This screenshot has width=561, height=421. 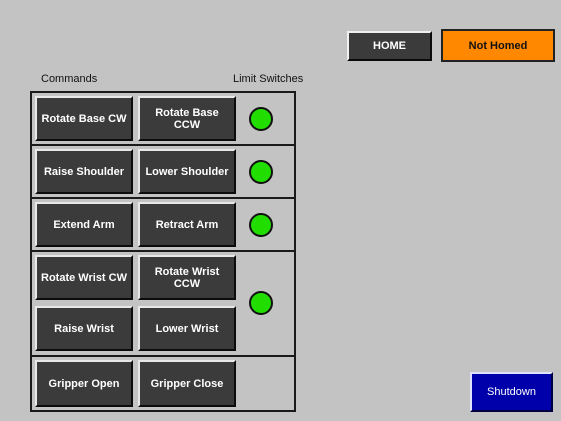 I want to click on lower-shoulder-button: Lower Shoulder, so click(x=187, y=171).